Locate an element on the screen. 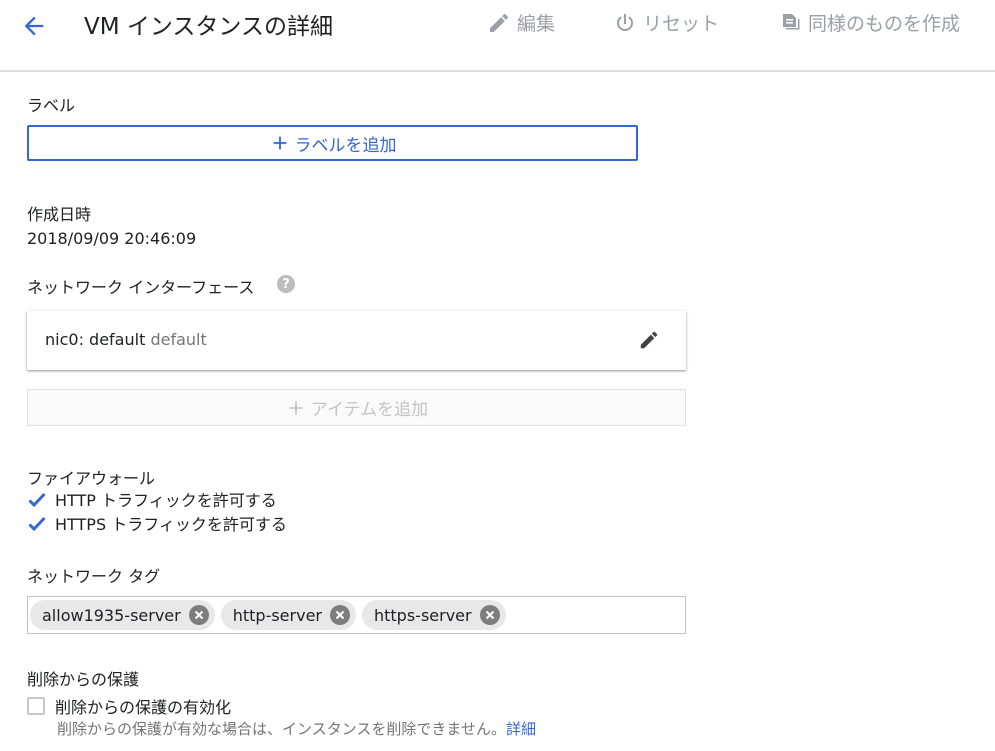 This screenshot has height=751, width=995. tag-chip: http-server is located at coordinates (288, 615).